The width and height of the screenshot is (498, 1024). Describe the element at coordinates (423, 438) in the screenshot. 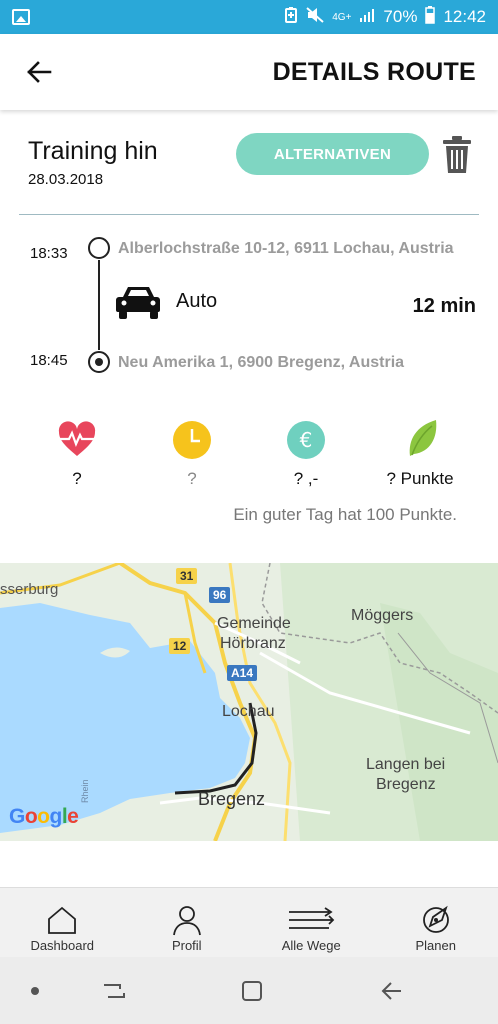

I see `leaf-icon` at that location.